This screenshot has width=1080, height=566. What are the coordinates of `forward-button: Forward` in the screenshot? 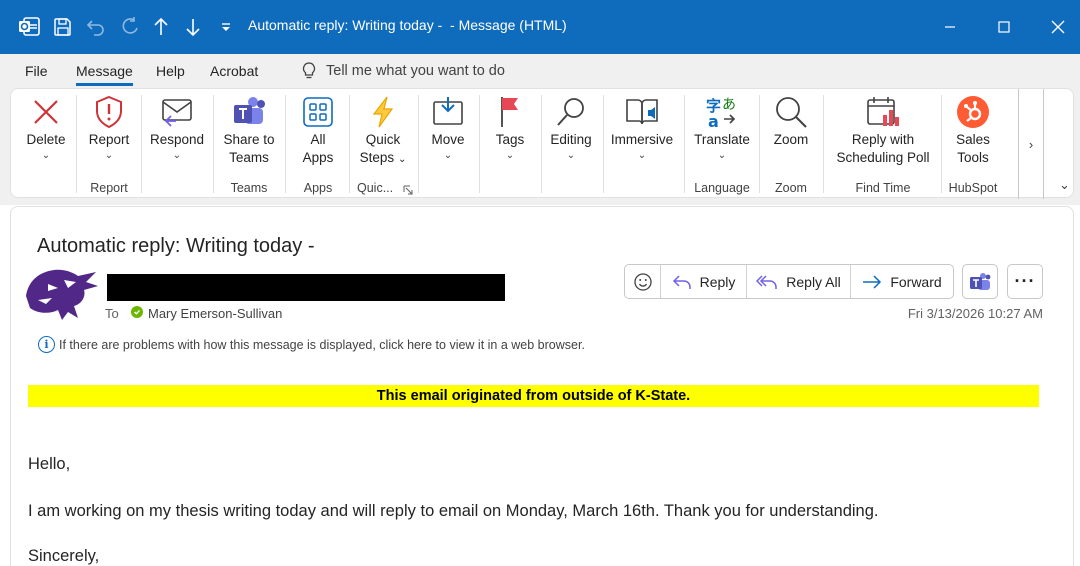 It's located at (902, 281).